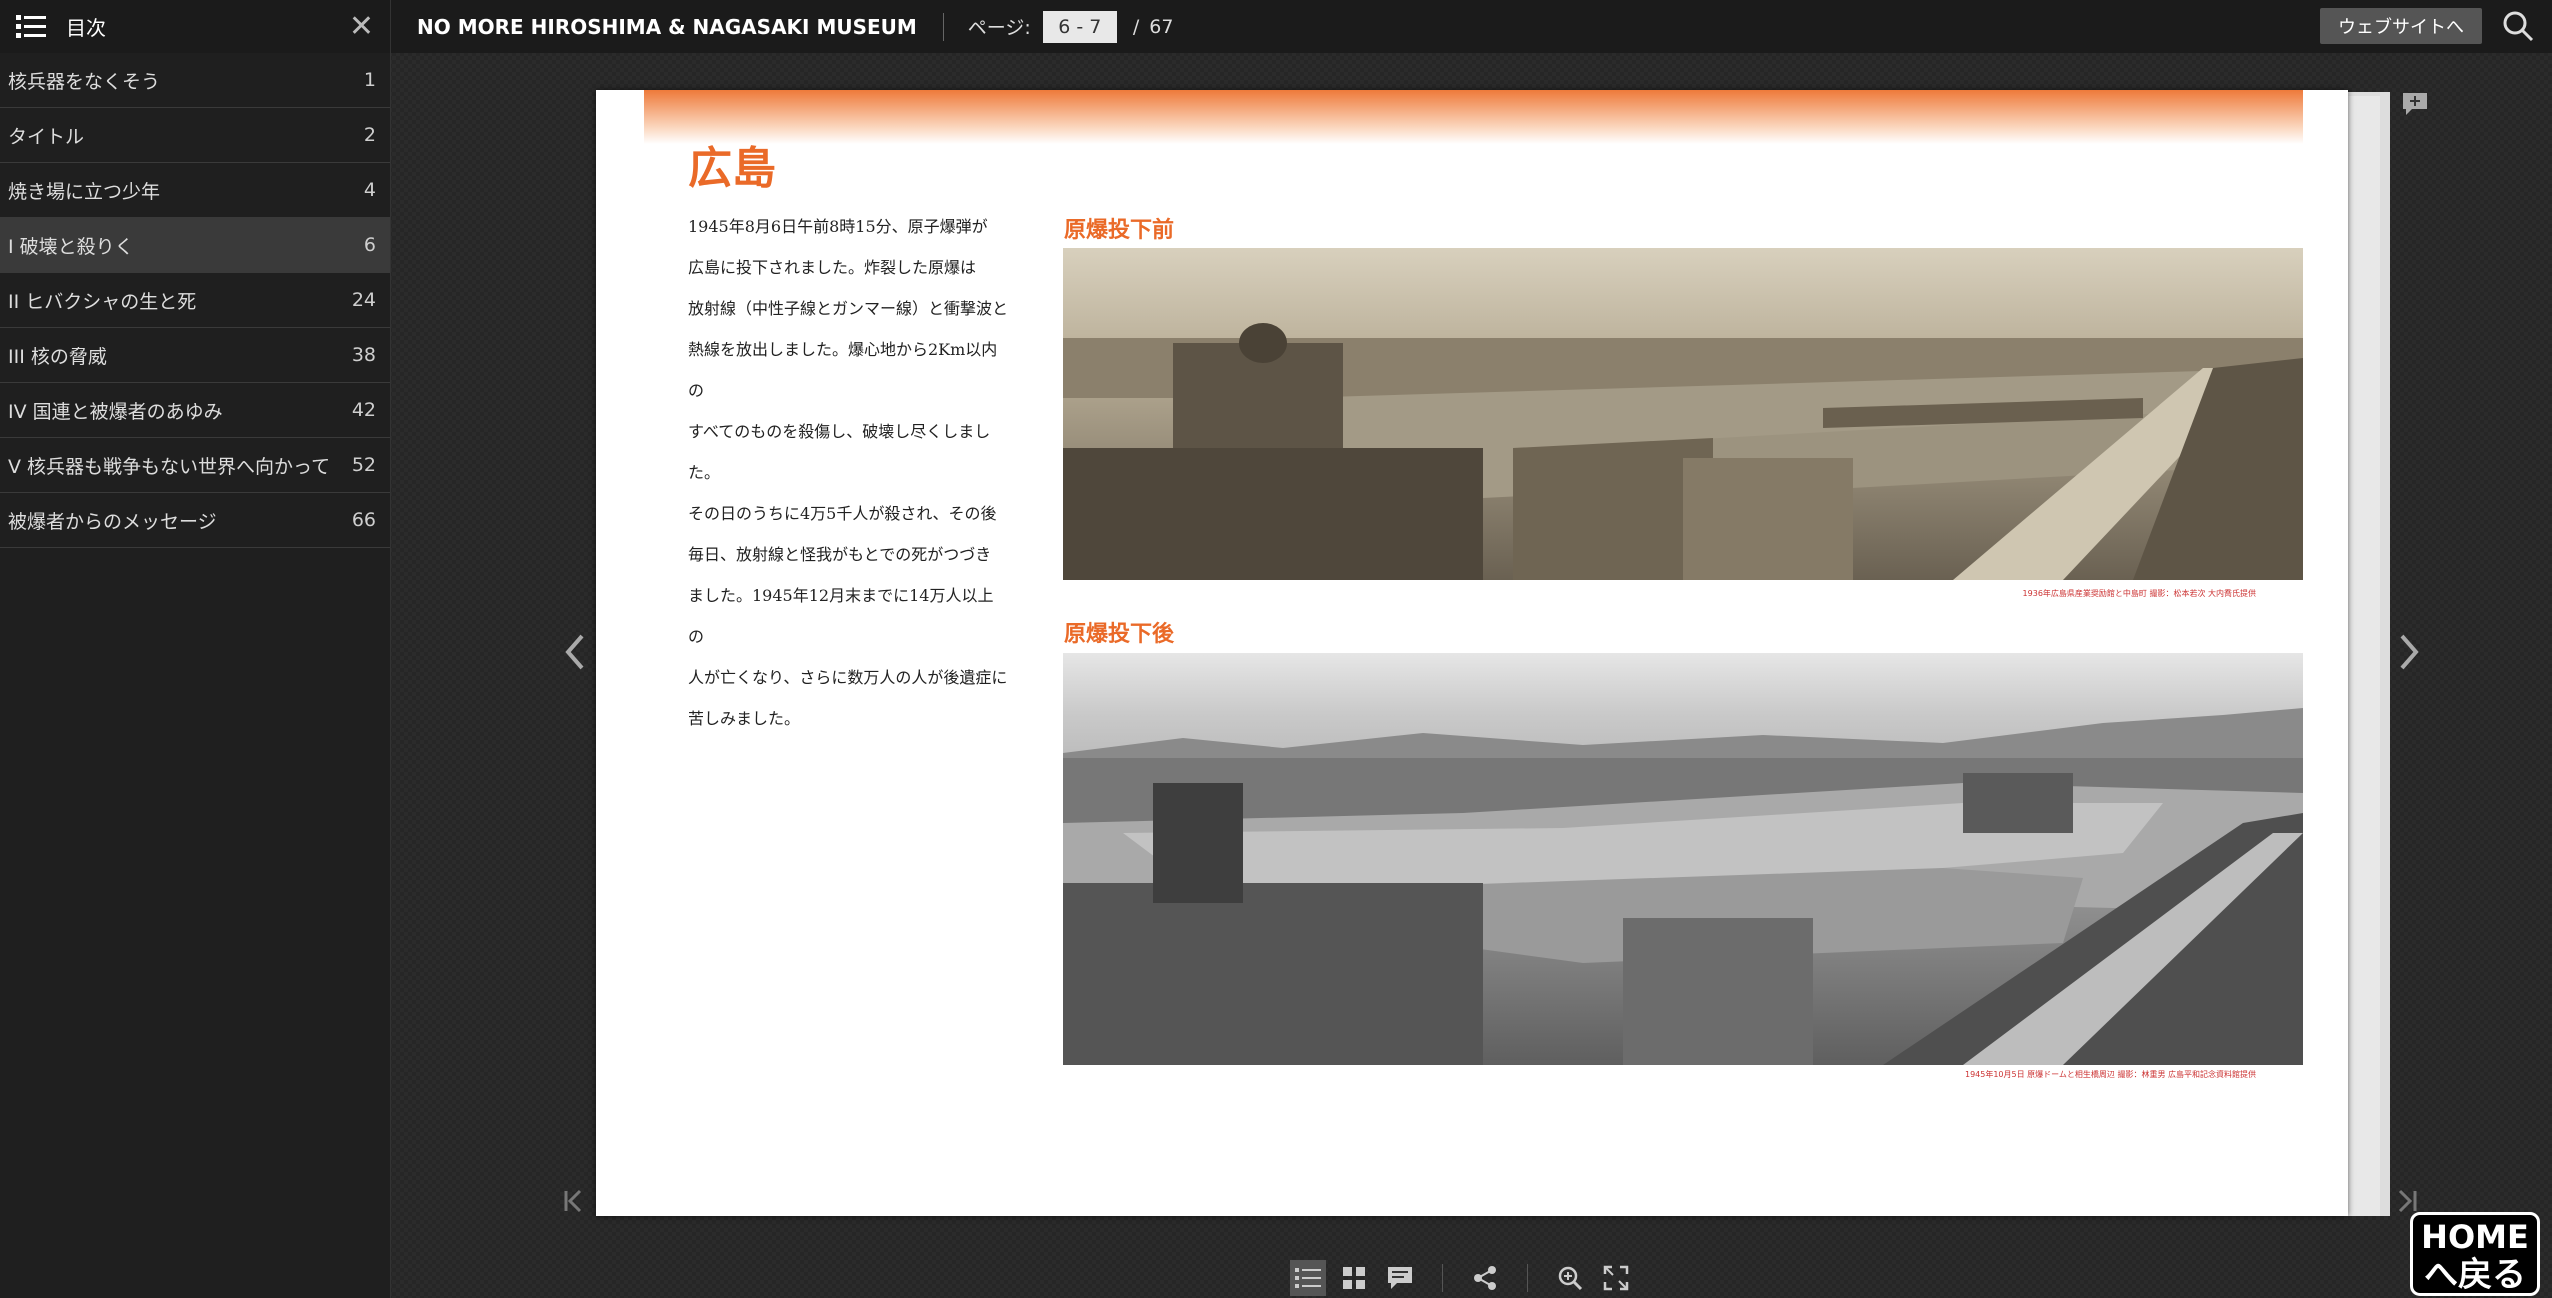  I want to click on toc-item: IV 国連と被爆者のあゆみ 42, so click(195, 410).